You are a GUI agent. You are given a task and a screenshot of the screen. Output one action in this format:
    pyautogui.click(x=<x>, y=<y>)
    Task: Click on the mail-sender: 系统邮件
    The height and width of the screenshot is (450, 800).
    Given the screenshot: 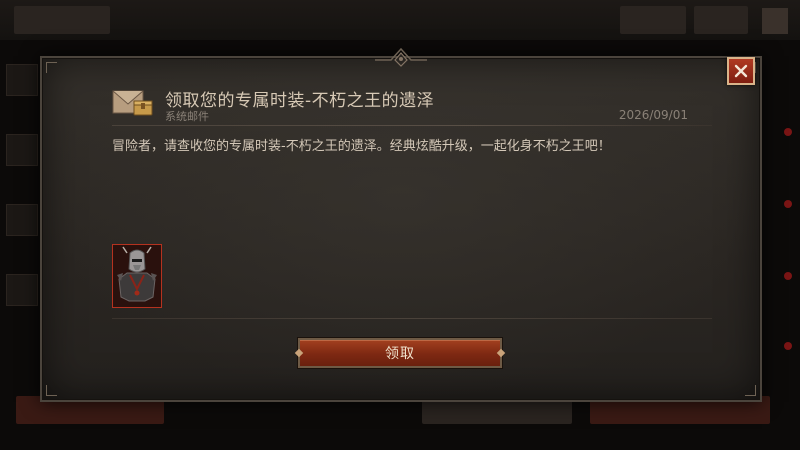 What is the action you would take?
    pyautogui.click(x=187, y=116)
    